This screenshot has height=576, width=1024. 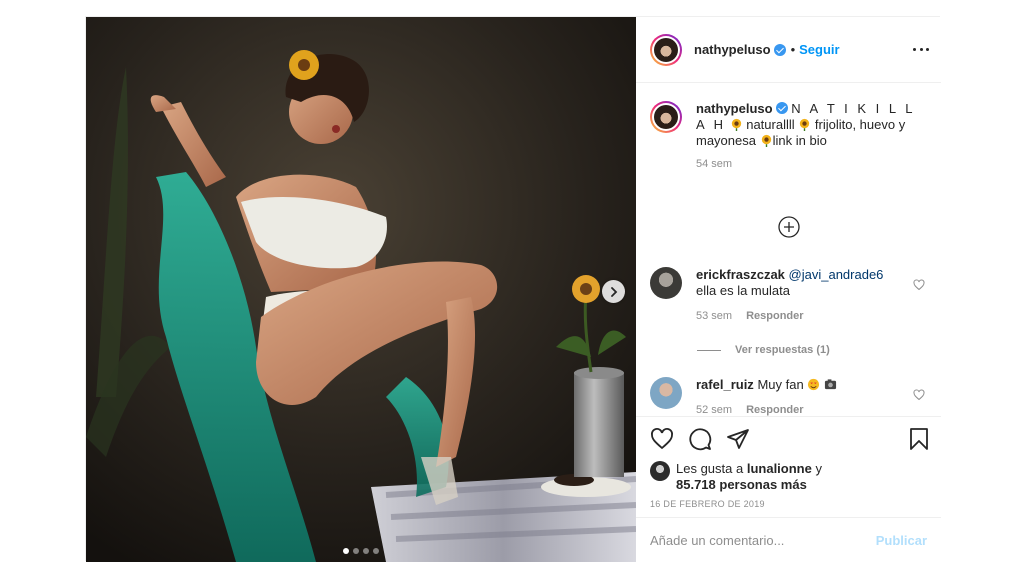 I want to click on slide-dot-active, so click(x=346, y=551).